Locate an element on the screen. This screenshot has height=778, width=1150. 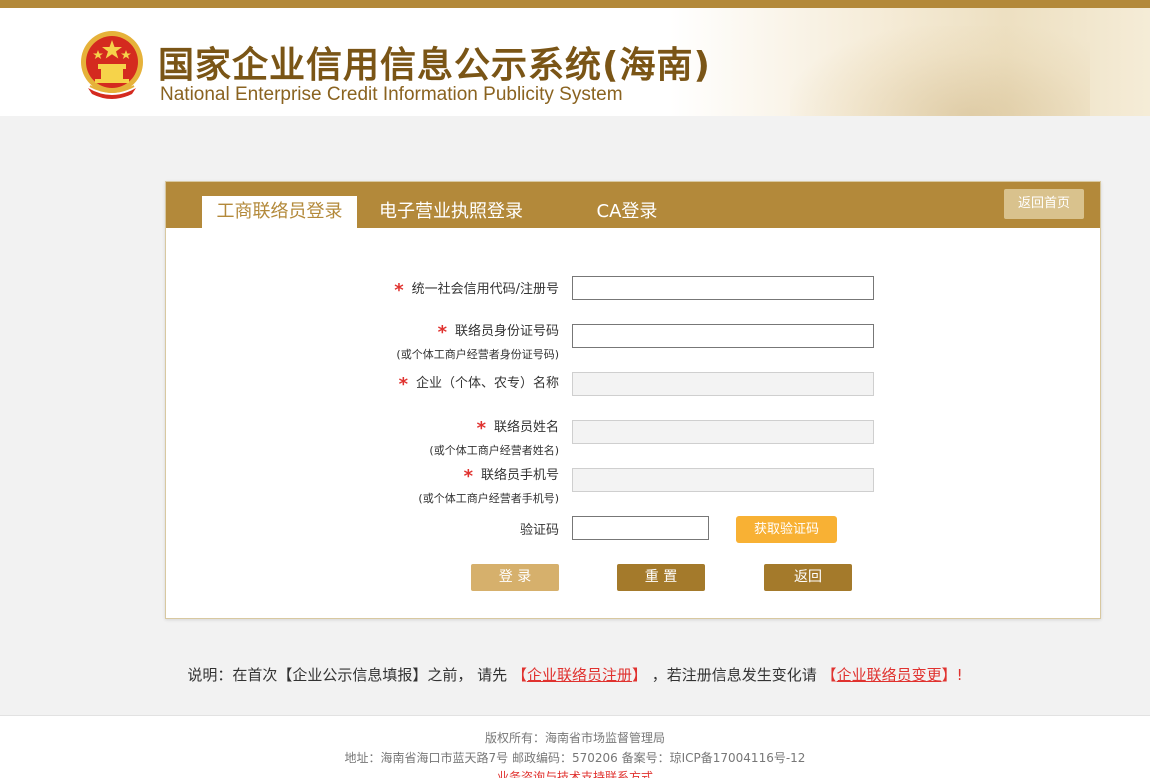
login-tab-bar: 工商联络员登录 电子营业执照登录 CA登录 返回首页 is located at coordinates (633, 205).